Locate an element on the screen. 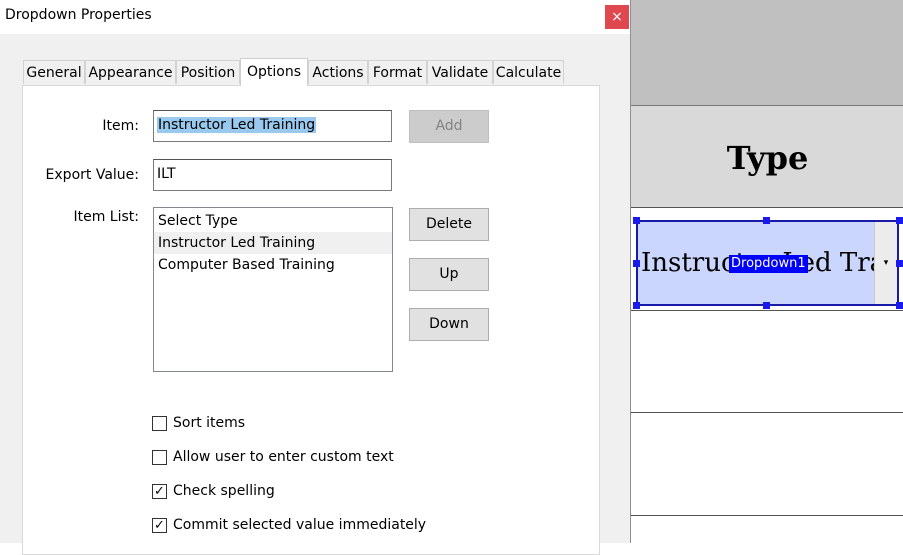 The height and width of the screenshot is (555, 903). list-item: Computer Based Training is located at coordinates (273, 265).